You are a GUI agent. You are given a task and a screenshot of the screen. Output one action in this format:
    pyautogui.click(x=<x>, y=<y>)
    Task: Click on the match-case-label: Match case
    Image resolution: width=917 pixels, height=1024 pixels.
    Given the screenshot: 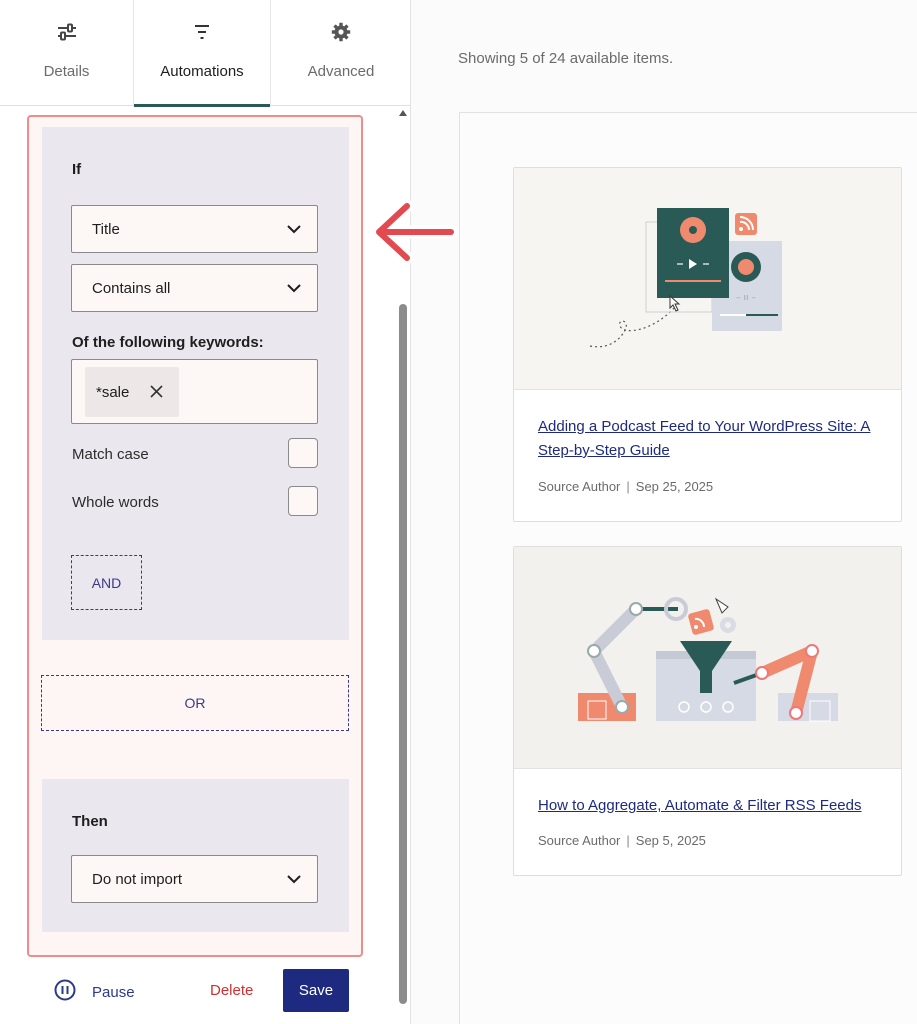 What is the action you would take?
    pyautogui.click(x=110, y=454)
    